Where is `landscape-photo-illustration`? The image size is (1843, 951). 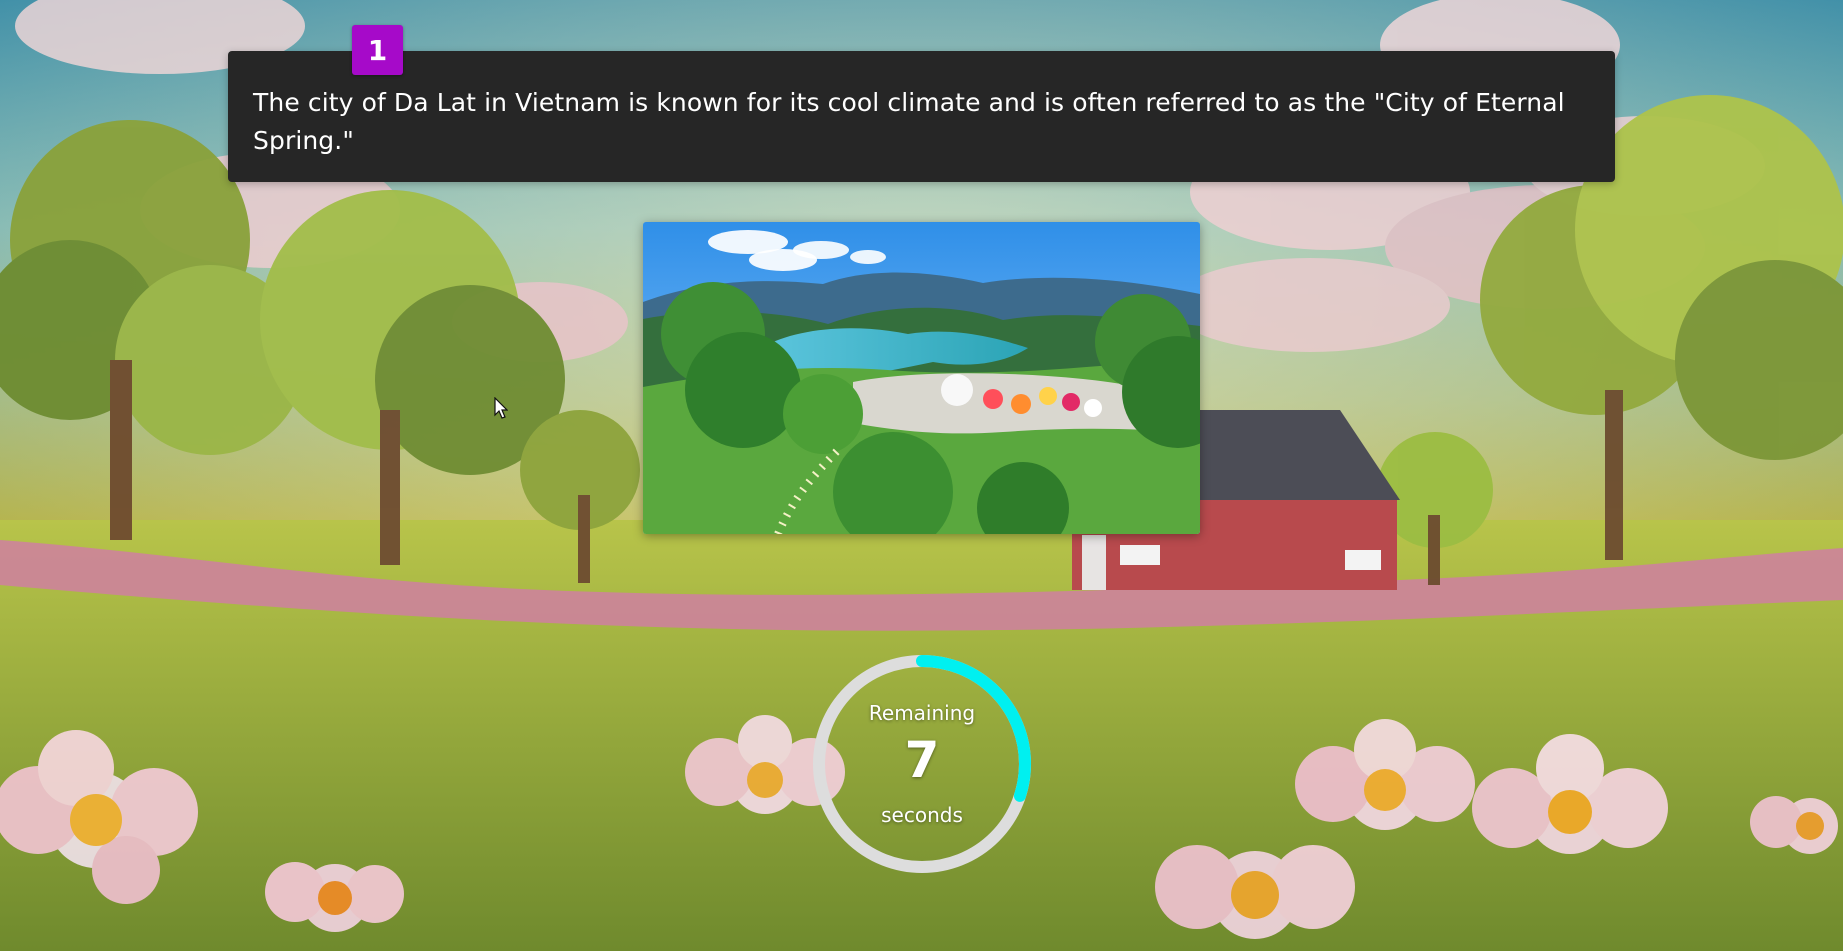
landscape-photo-illustration is located at coordinates (921, 378).